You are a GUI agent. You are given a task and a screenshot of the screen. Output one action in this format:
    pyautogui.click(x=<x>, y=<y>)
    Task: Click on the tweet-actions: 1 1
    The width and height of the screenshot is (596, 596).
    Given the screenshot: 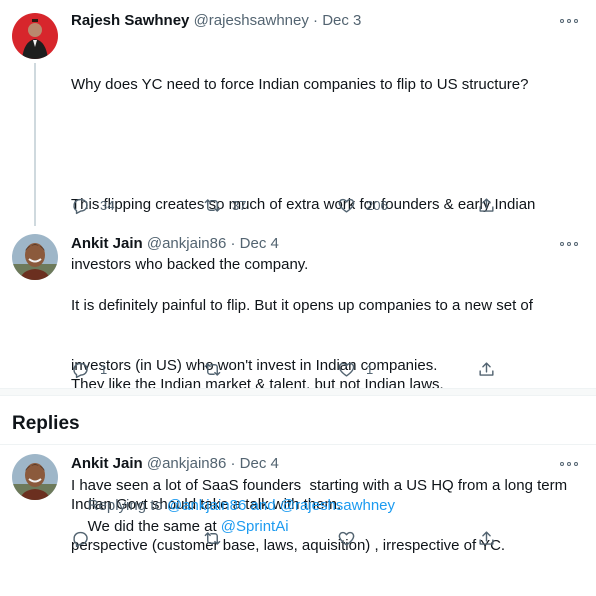 What is the action you would take?
    pyautogui.click(x=286, y=369)
    